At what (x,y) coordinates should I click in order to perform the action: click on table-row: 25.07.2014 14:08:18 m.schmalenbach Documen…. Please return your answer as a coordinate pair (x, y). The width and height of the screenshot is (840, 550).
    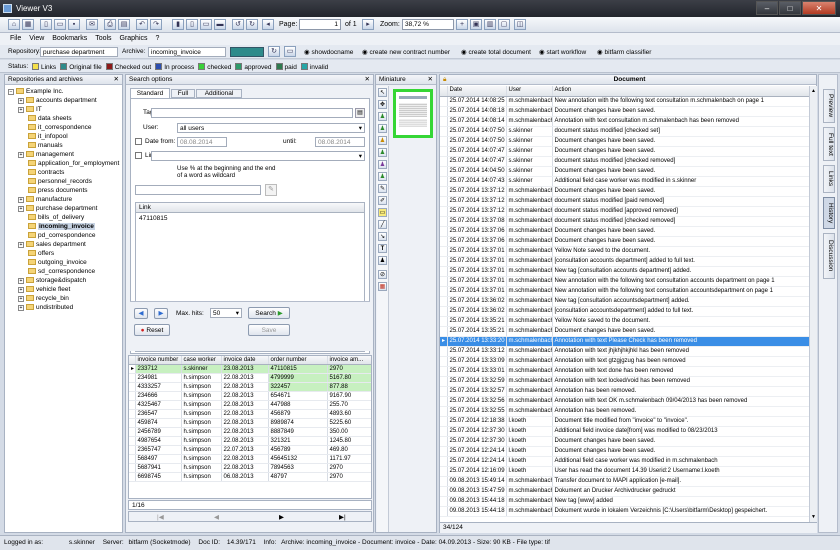
    Looking at the image, I should click on (624, 111).